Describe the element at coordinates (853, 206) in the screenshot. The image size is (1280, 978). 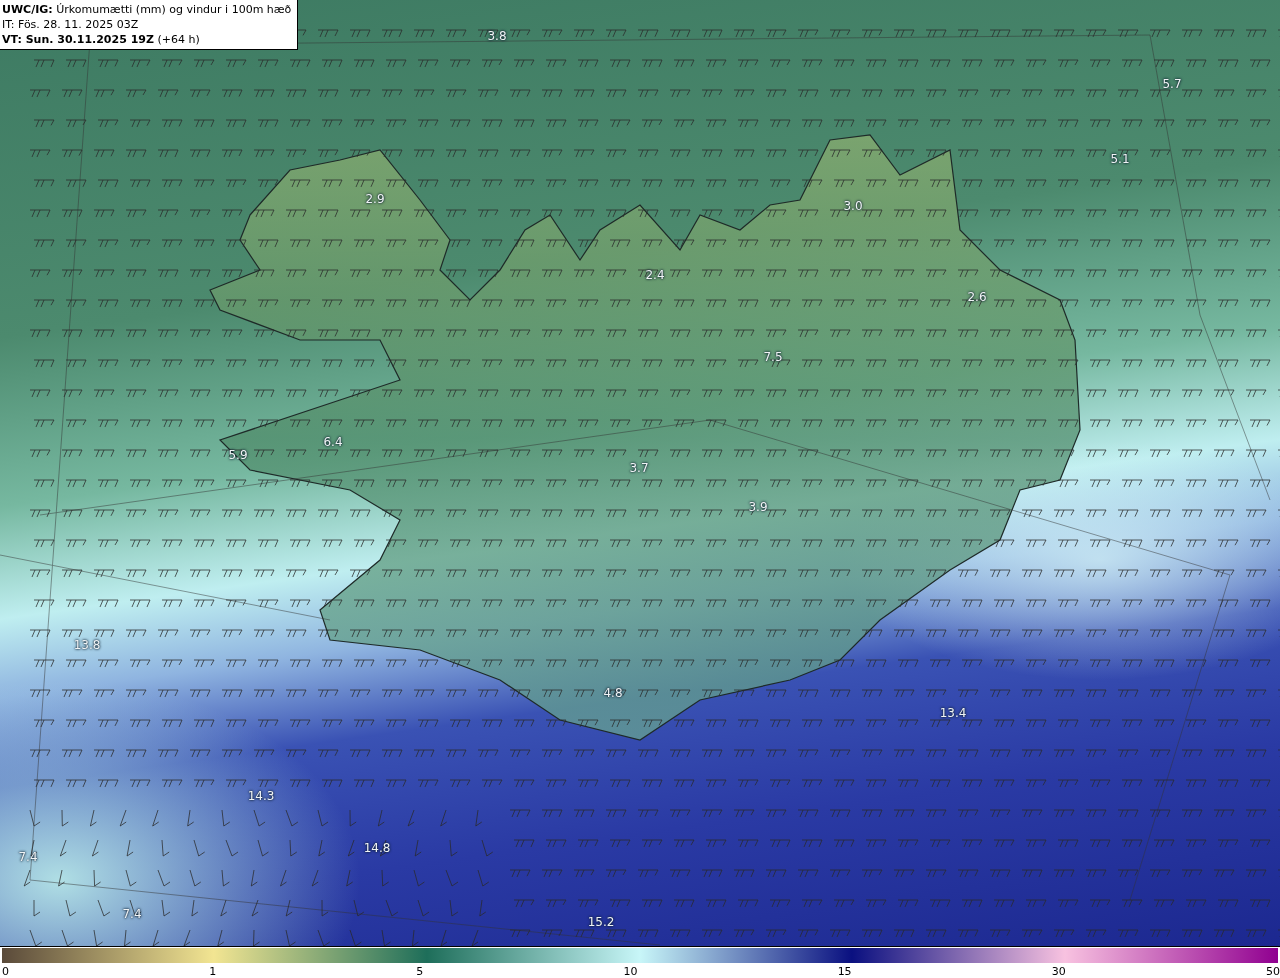
I see `map-value-label: 3.0` at that location.